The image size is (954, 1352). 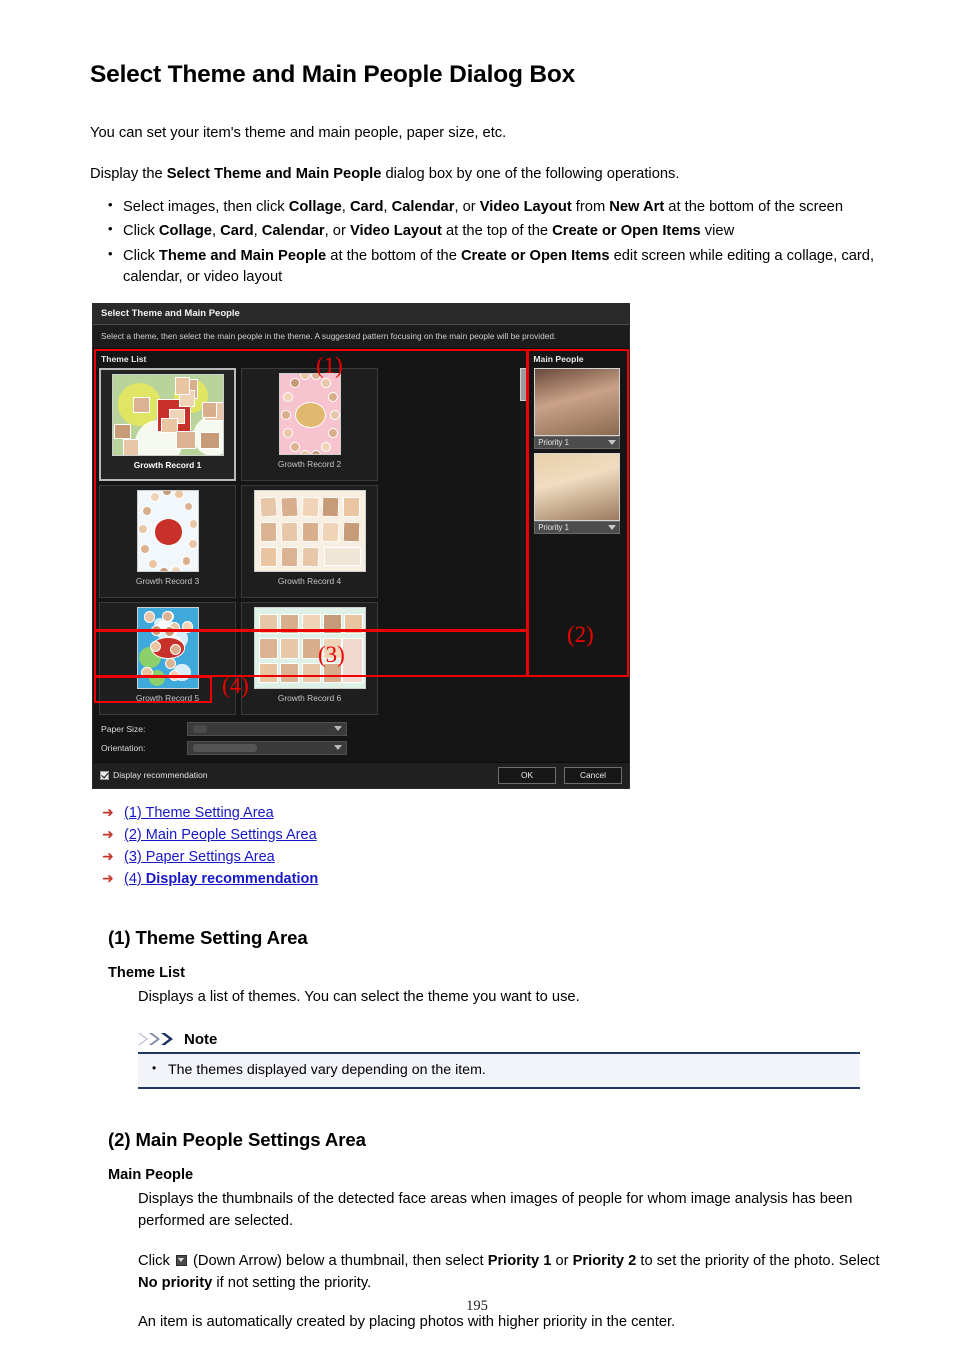 What do you see at coordinates (128, 173) in the screenshot?
I see `display-instruction-pre: Display the` at bounding box center [128, 173].